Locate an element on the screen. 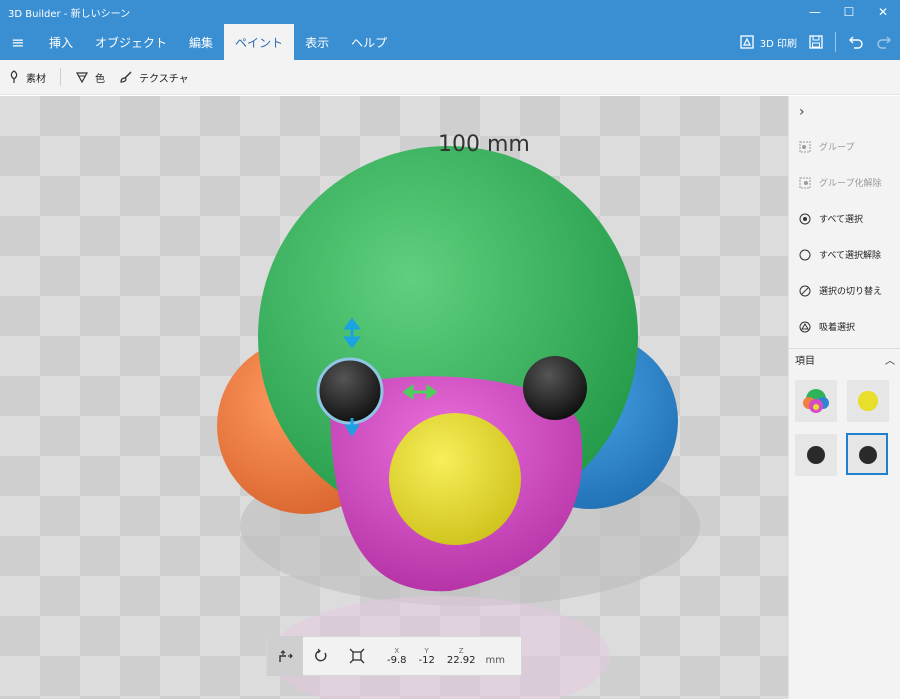 The height and width of the screenshot is (699, 900). material-icon is located at coordinates (14, 76).